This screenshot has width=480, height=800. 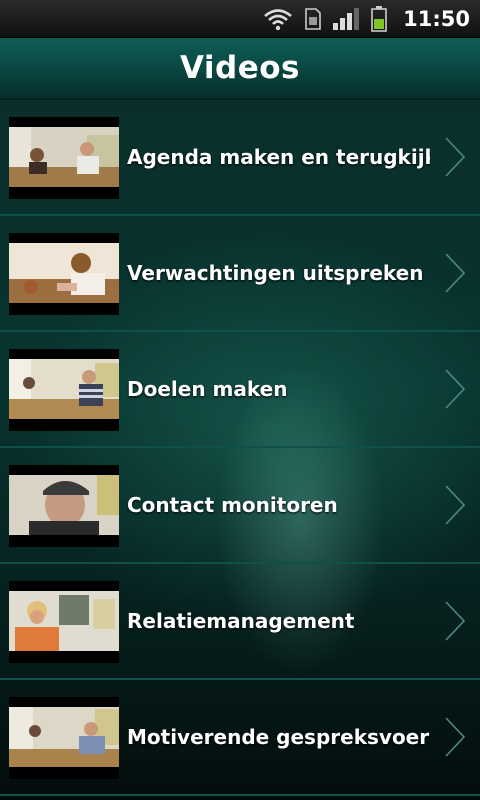 What do you see at coordinates (346, 18) in the screenshot?
I see `signal-icon` at bounding box center [346, 18].